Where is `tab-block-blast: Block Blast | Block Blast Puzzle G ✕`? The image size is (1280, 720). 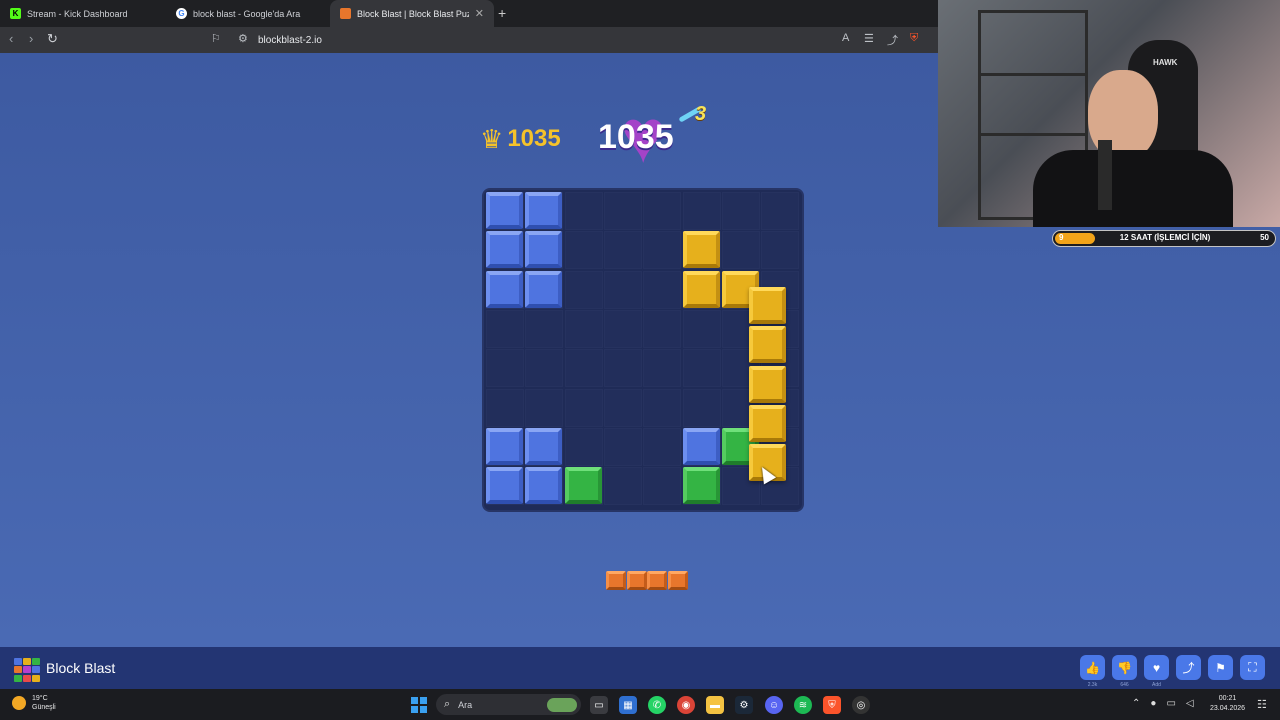 tab-block-blast: Block Blast | Block Blast Puzzle G ✕ is located at coordinates (412, 13).